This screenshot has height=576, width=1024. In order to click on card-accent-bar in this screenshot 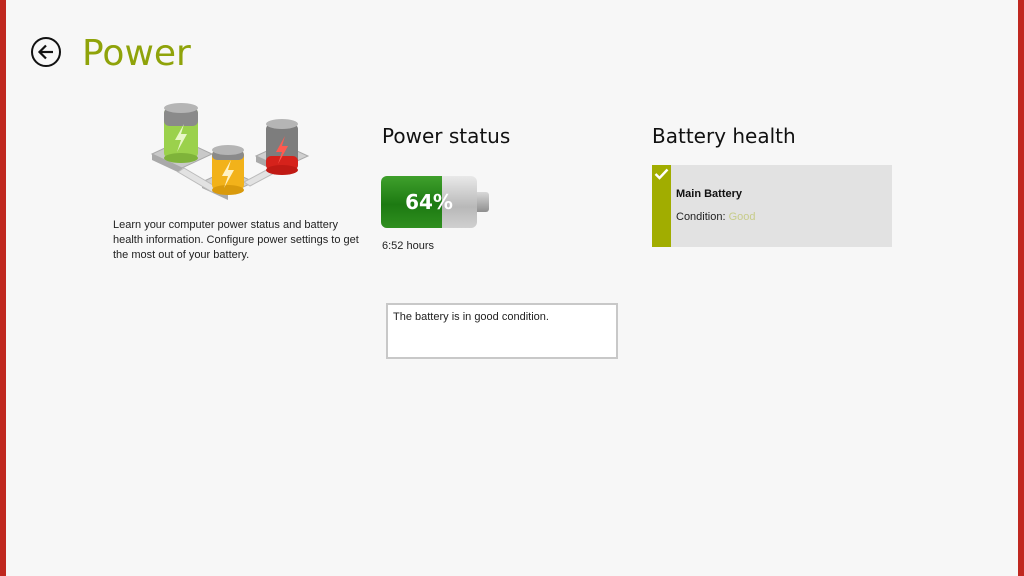, I will do `click(661, 206)`.